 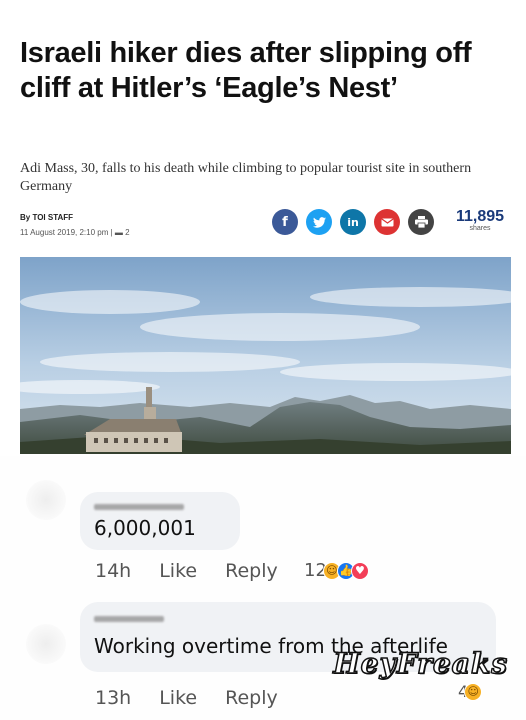 I want to click on facebook-icon: f, so click(x=285, y=222).